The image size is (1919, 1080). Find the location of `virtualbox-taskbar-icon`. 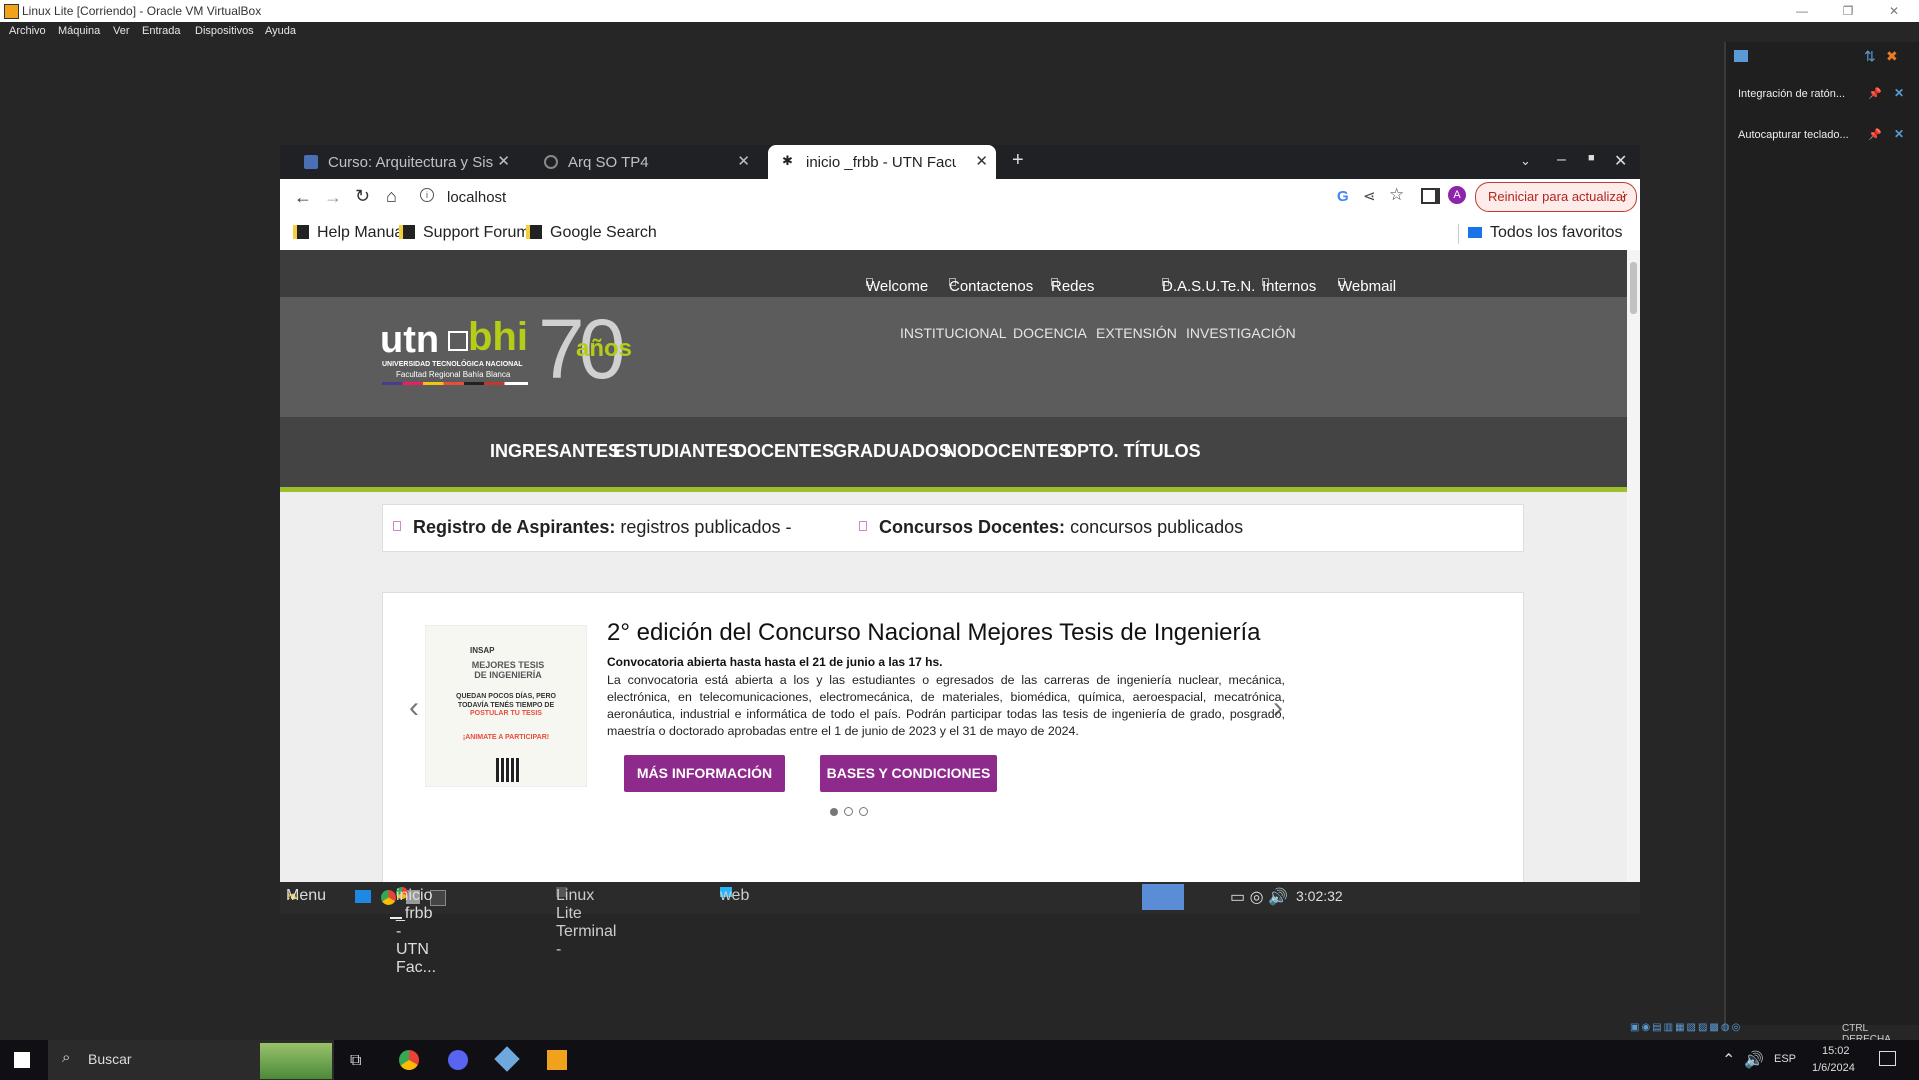

virtualbox-taskbar-icon is located at coordinates (507, 1059).